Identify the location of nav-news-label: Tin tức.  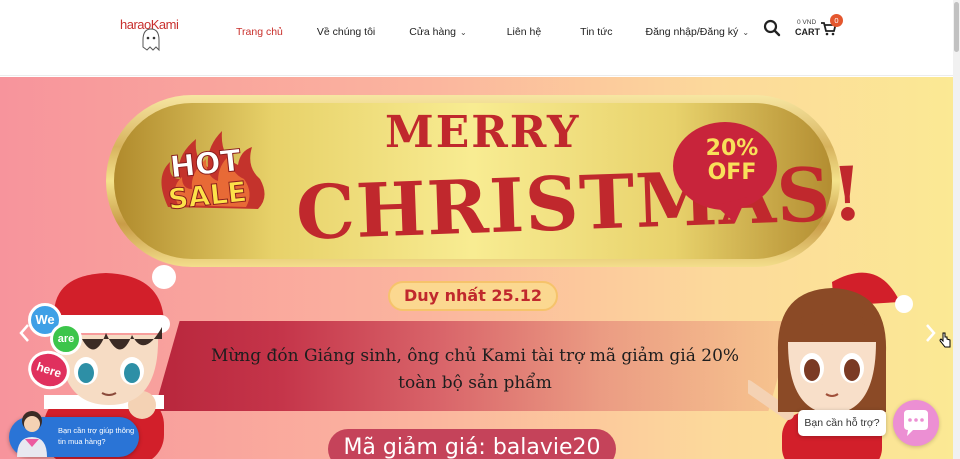
(596, 32).